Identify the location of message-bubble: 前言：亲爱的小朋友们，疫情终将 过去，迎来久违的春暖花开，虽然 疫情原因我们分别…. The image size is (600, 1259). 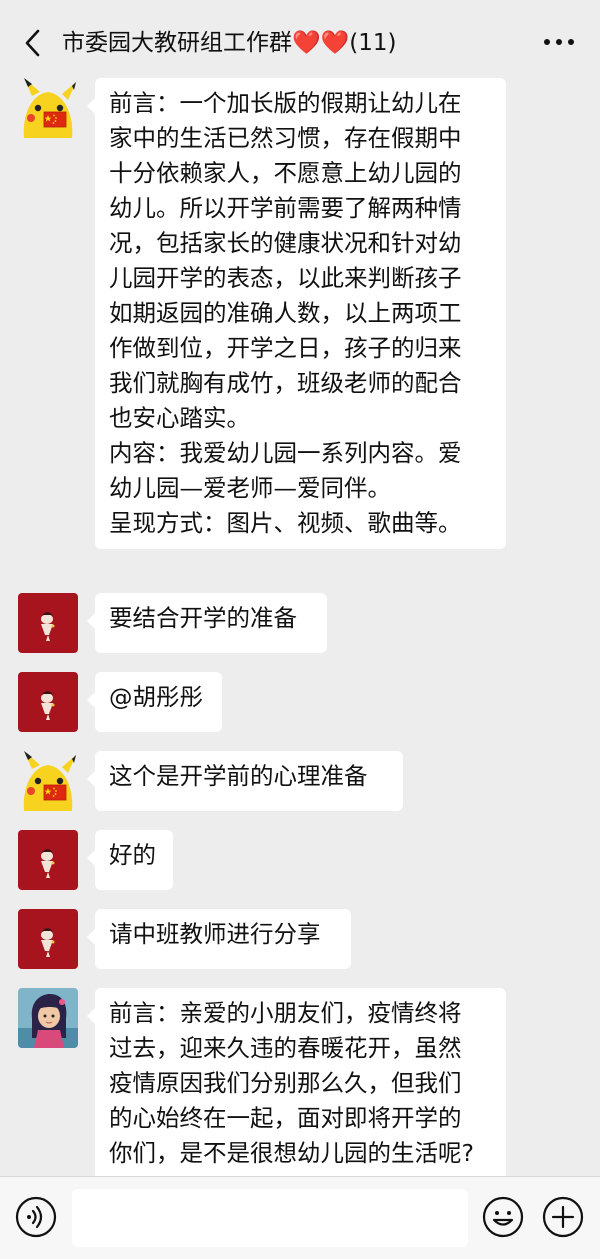
(296, 1088).